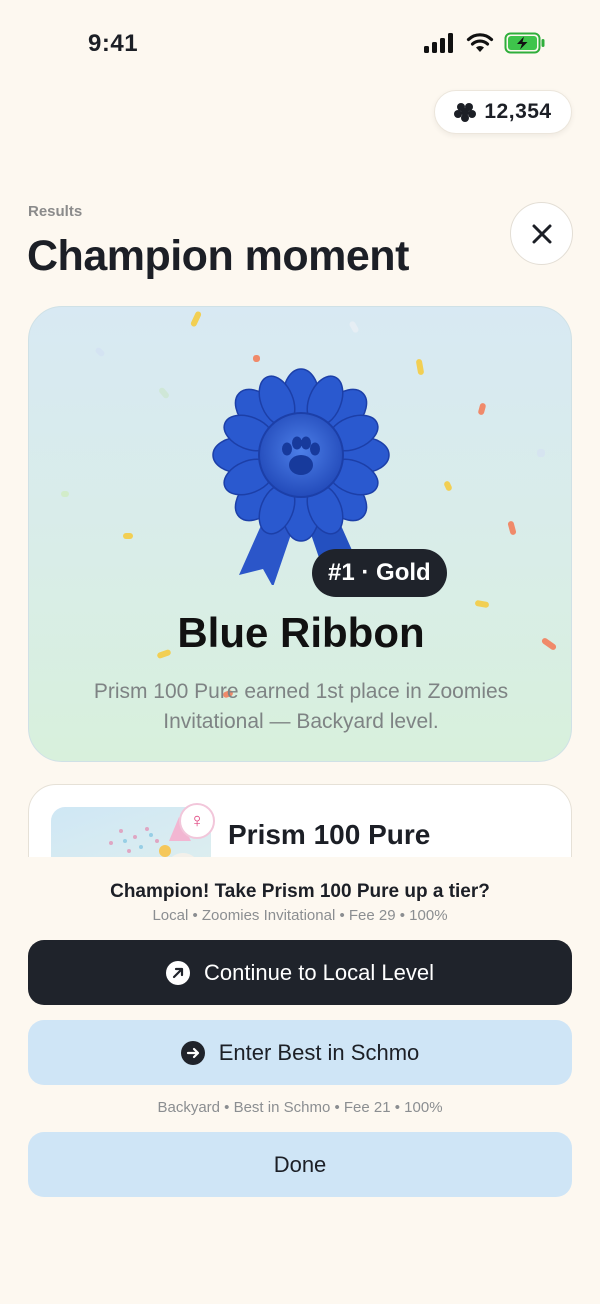  I want to click on wifi-icon, so click(480, 42).